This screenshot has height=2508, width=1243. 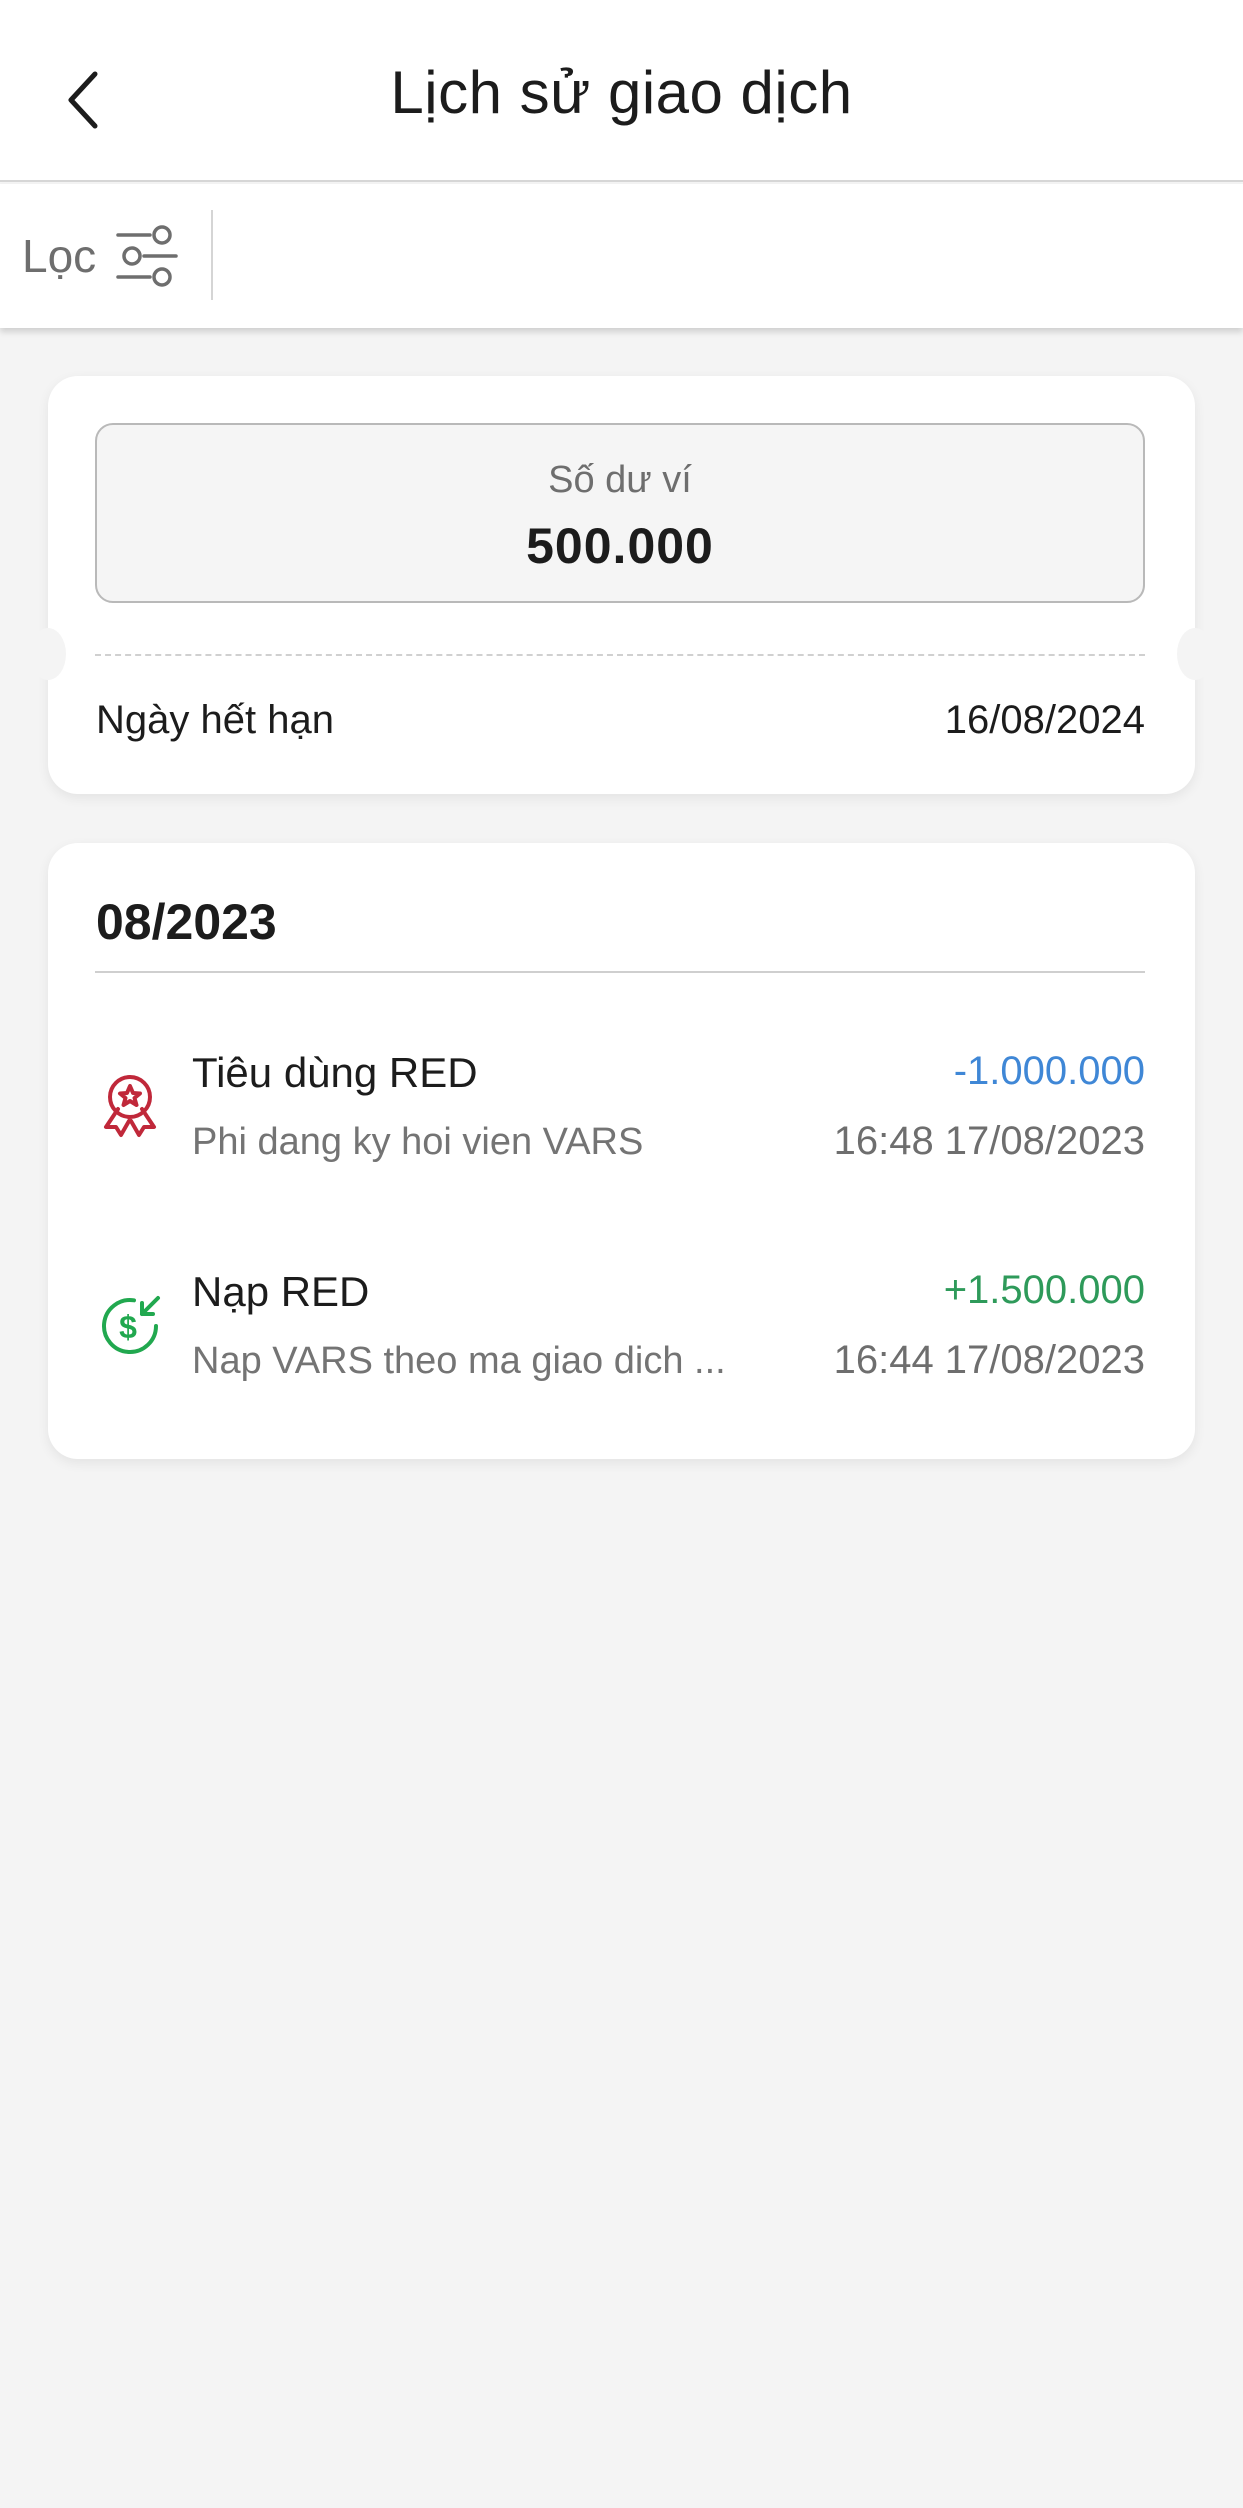 I want to click on transaction-time: 16:44 17/08/2023, so click(x=989, y=1360).